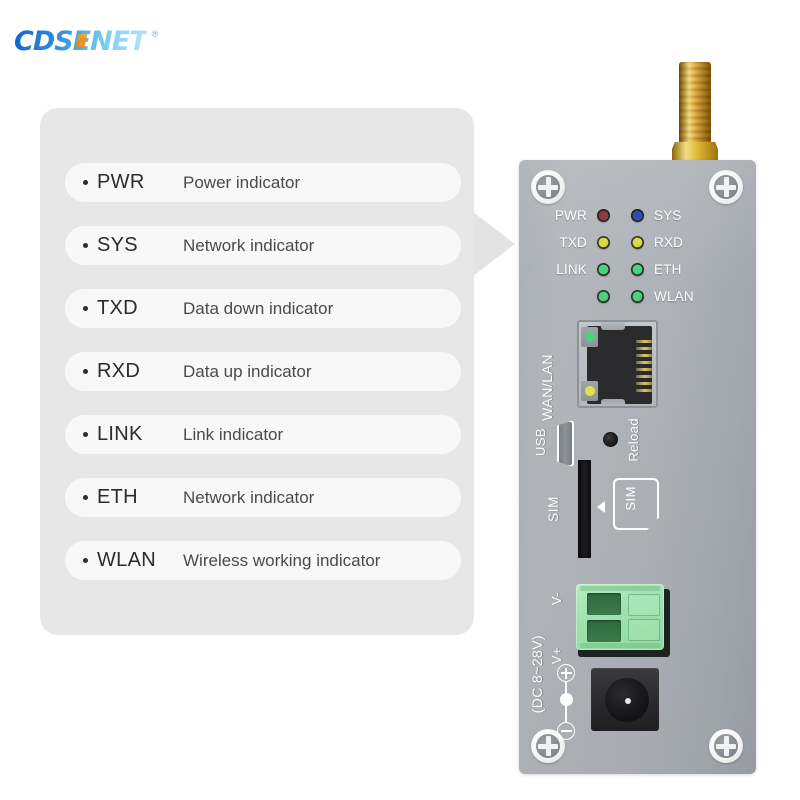  I want to click on led-label-txd: TXD, so click(573, 242).